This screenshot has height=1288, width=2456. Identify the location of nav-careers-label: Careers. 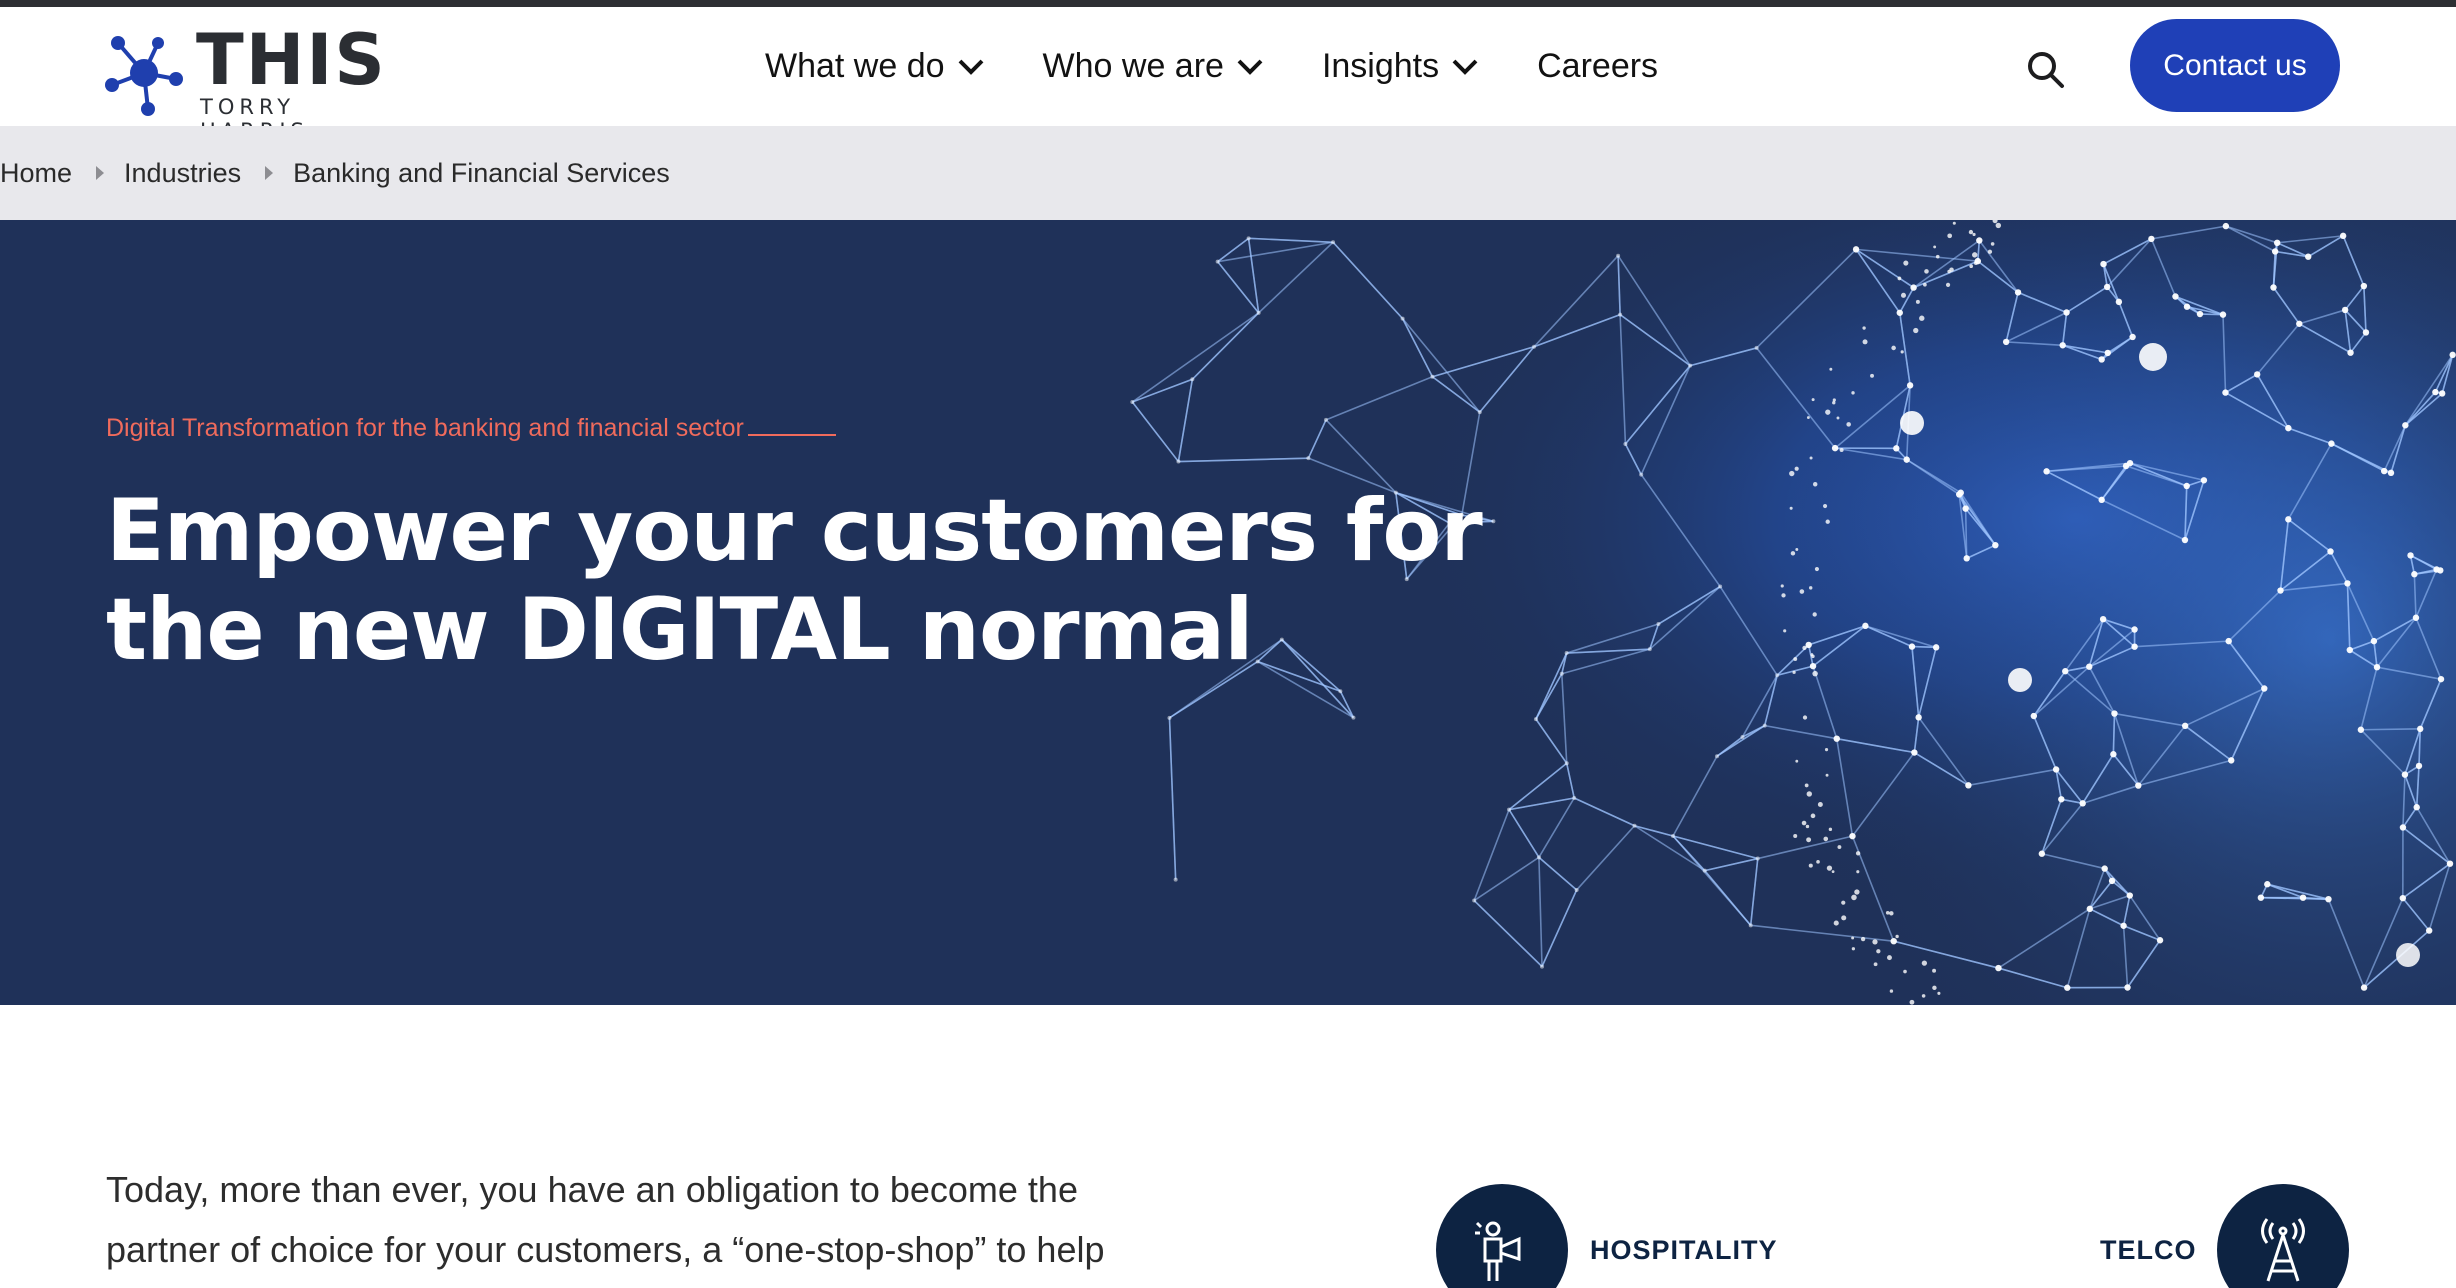
(1598, 66).